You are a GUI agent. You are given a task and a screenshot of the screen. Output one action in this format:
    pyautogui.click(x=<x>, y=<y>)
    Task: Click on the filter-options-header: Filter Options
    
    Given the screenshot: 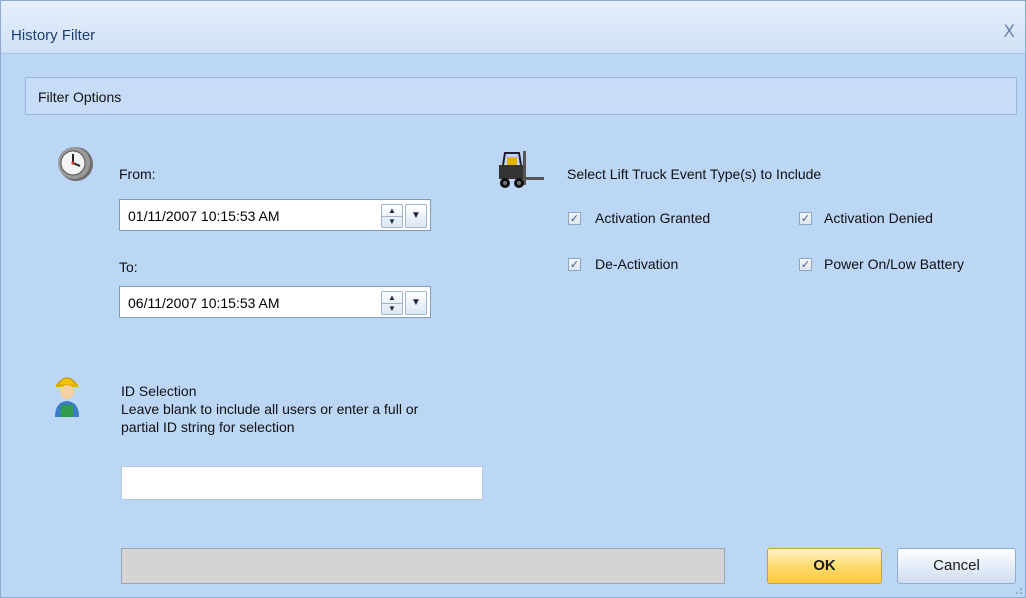 What is the action you would take?
    pyautogui.click(x=521, y=96)
    